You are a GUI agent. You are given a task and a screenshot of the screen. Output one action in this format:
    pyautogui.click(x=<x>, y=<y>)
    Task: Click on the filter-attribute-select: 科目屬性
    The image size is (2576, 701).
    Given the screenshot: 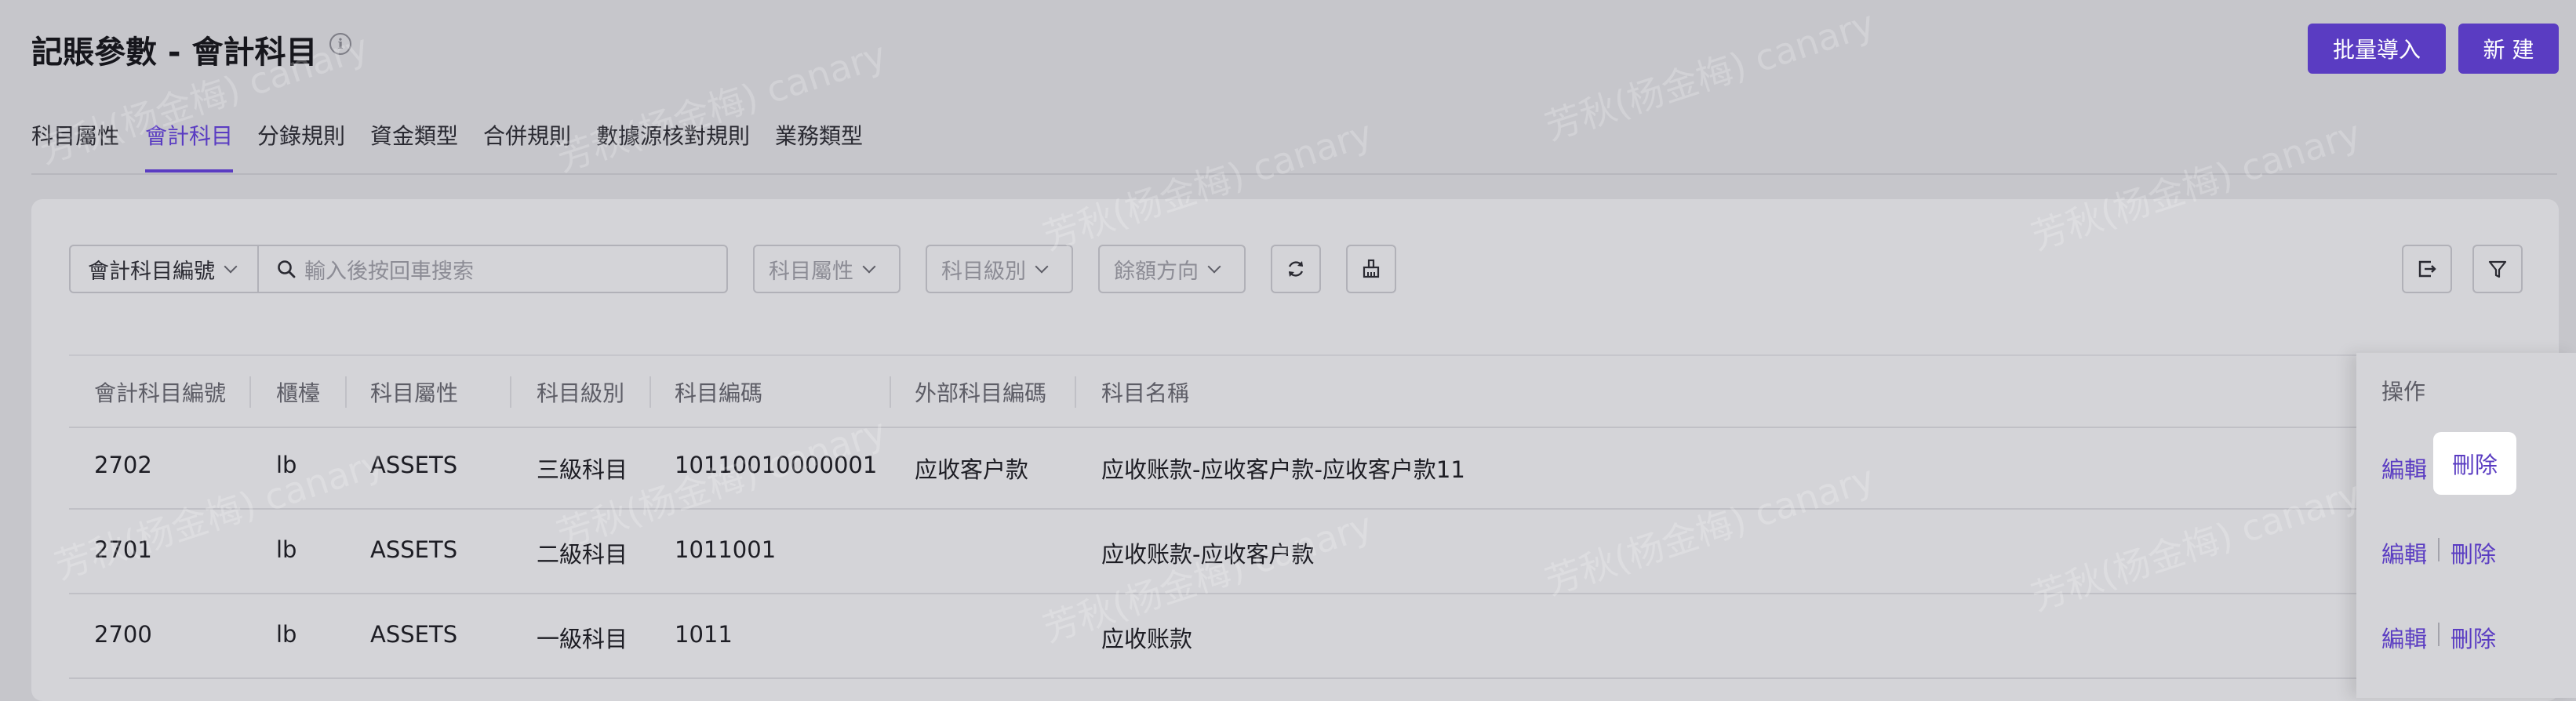 What is the action you would take?
    pyautogui.click(x=827, y=269)
    